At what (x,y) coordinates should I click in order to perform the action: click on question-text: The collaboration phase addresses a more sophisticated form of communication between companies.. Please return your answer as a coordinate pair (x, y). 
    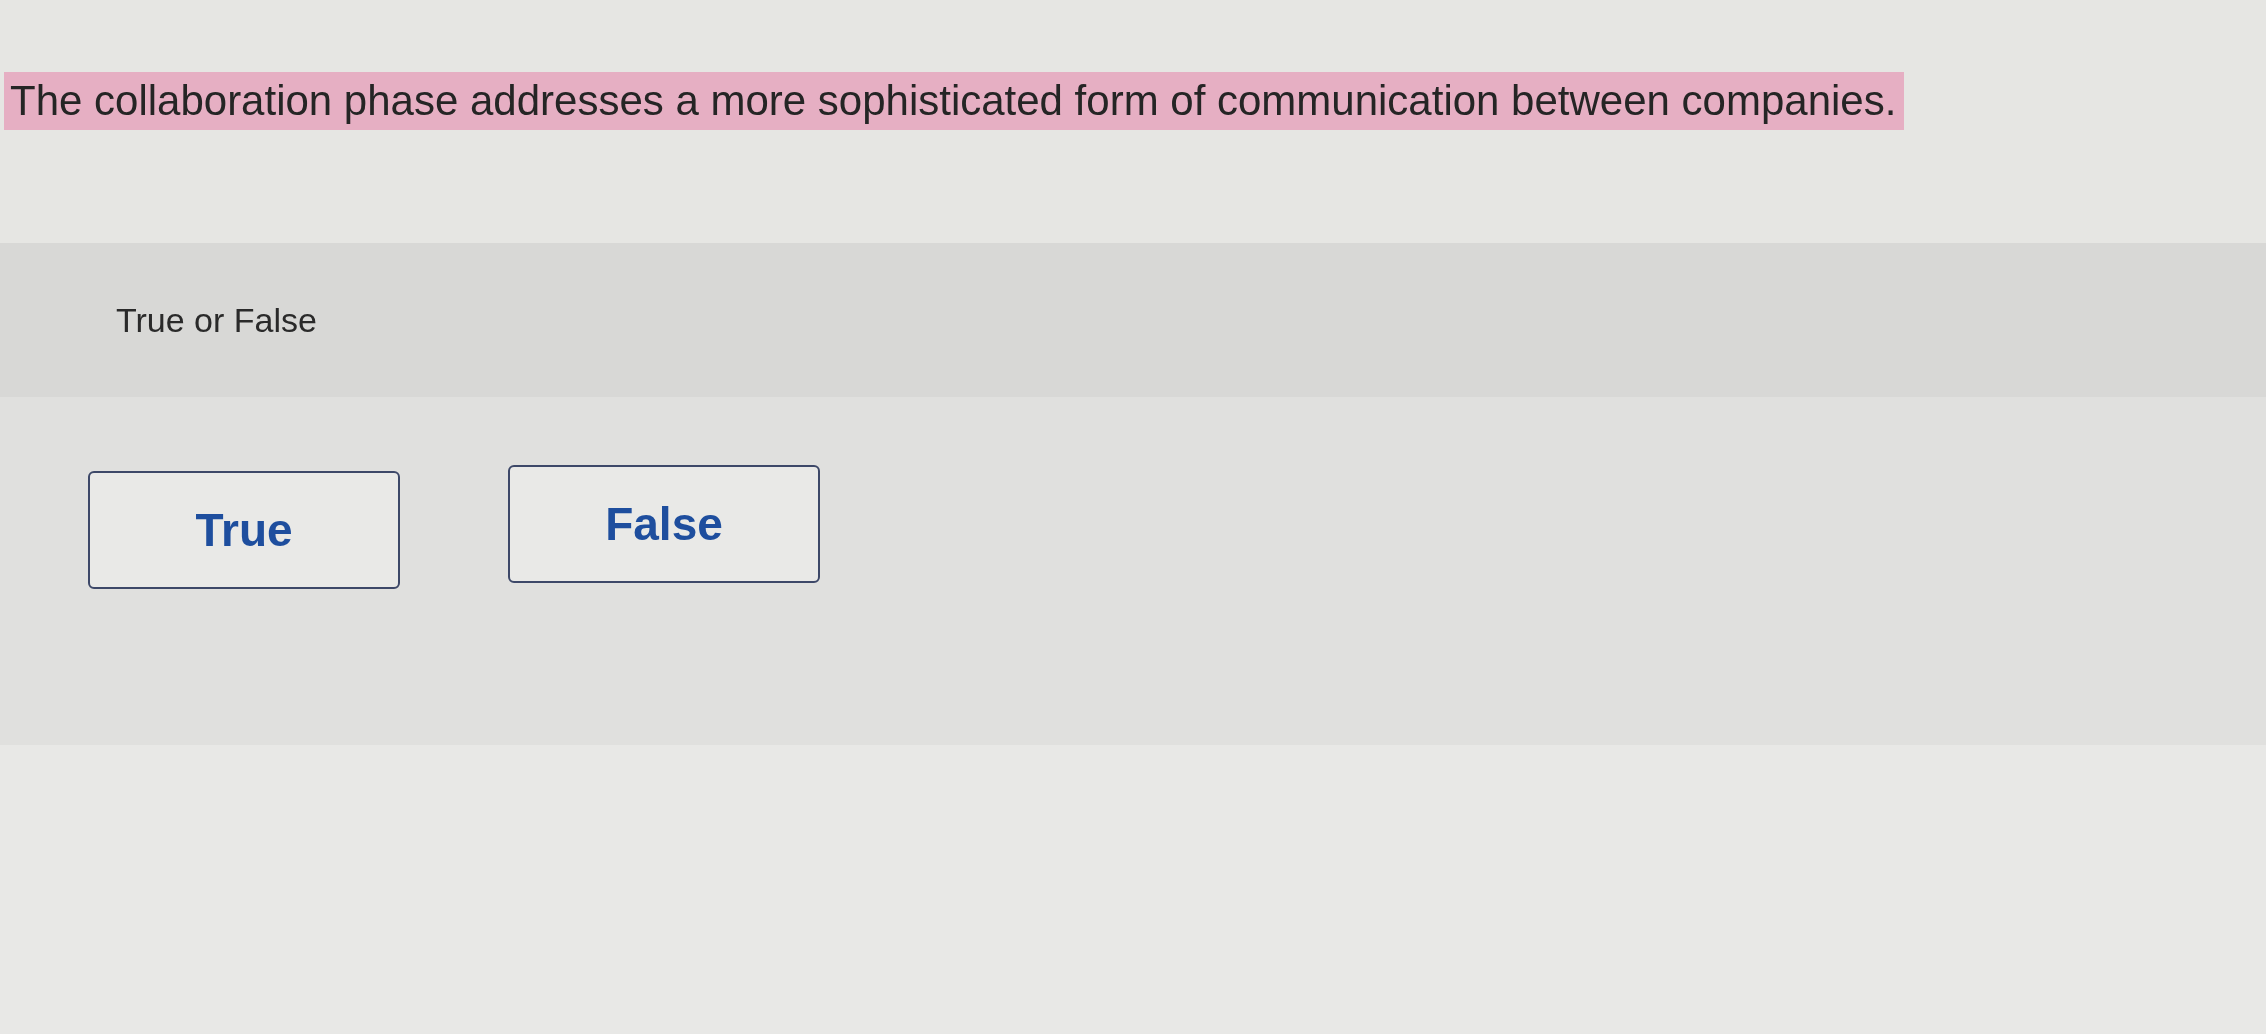
    Looking at the image, I should click on (954, 101).